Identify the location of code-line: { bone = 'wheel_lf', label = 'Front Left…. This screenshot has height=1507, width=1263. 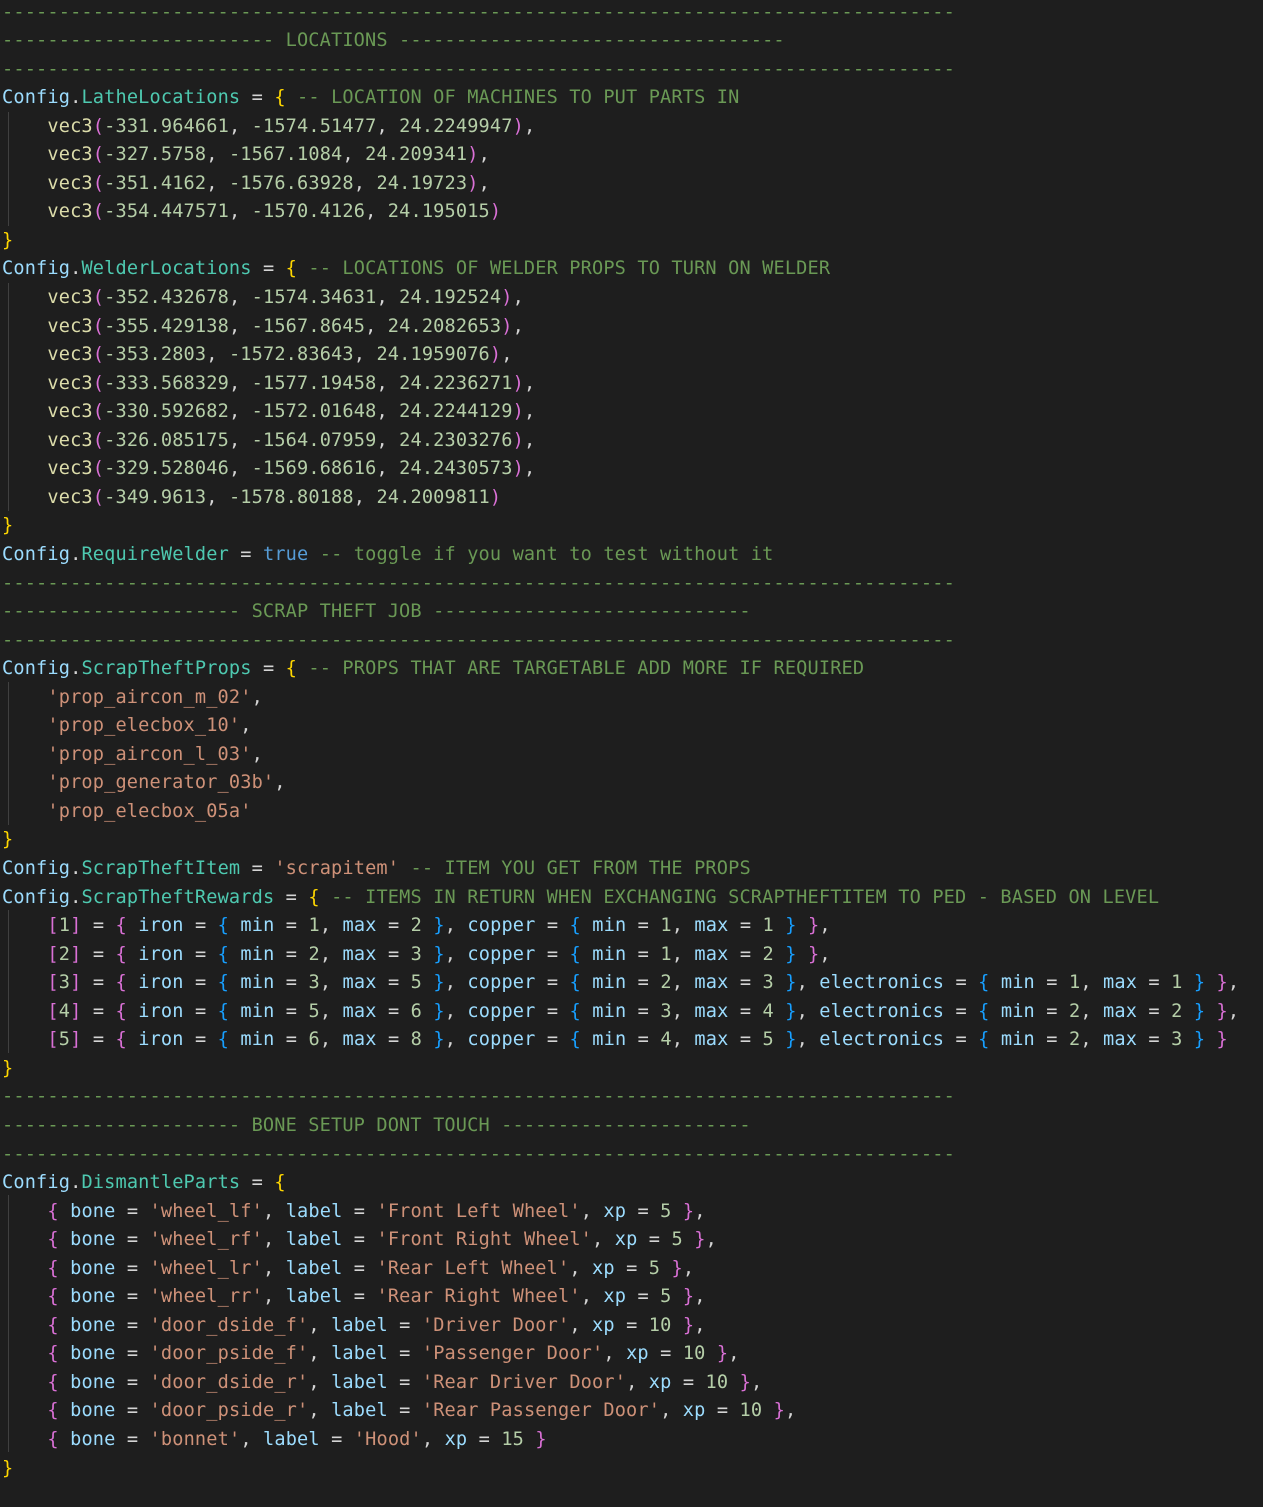
(354, 1212).